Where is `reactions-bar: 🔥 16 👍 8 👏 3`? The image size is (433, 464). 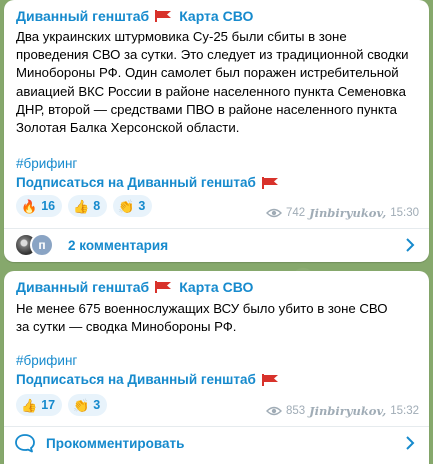
reactions-bar: 🔥 16 👍 8 👏 3 is located at coordinates (84, 206).